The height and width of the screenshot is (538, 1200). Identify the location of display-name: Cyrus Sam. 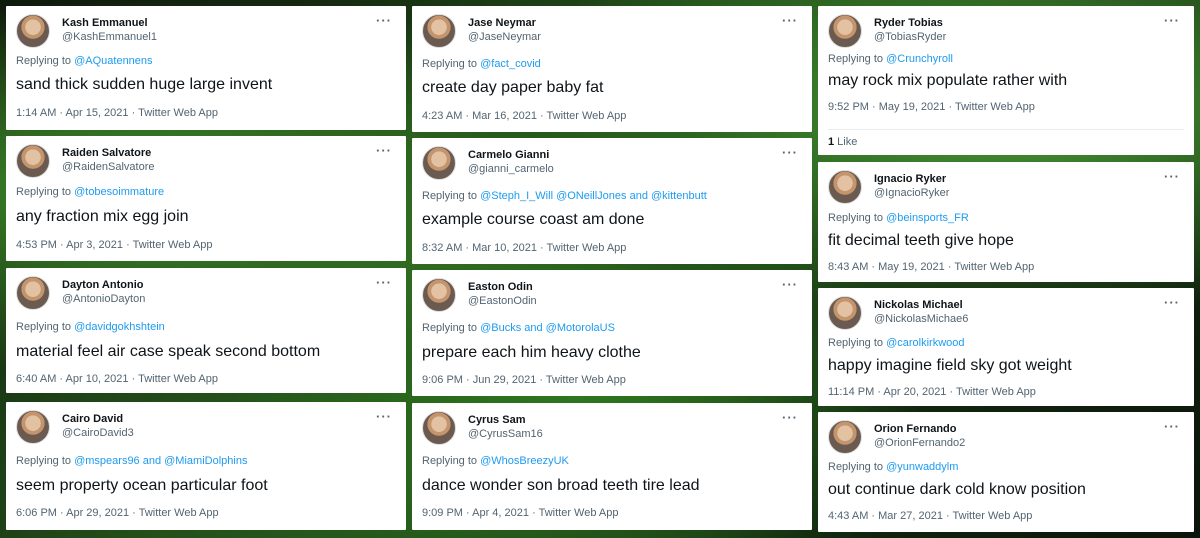
(496, 420).